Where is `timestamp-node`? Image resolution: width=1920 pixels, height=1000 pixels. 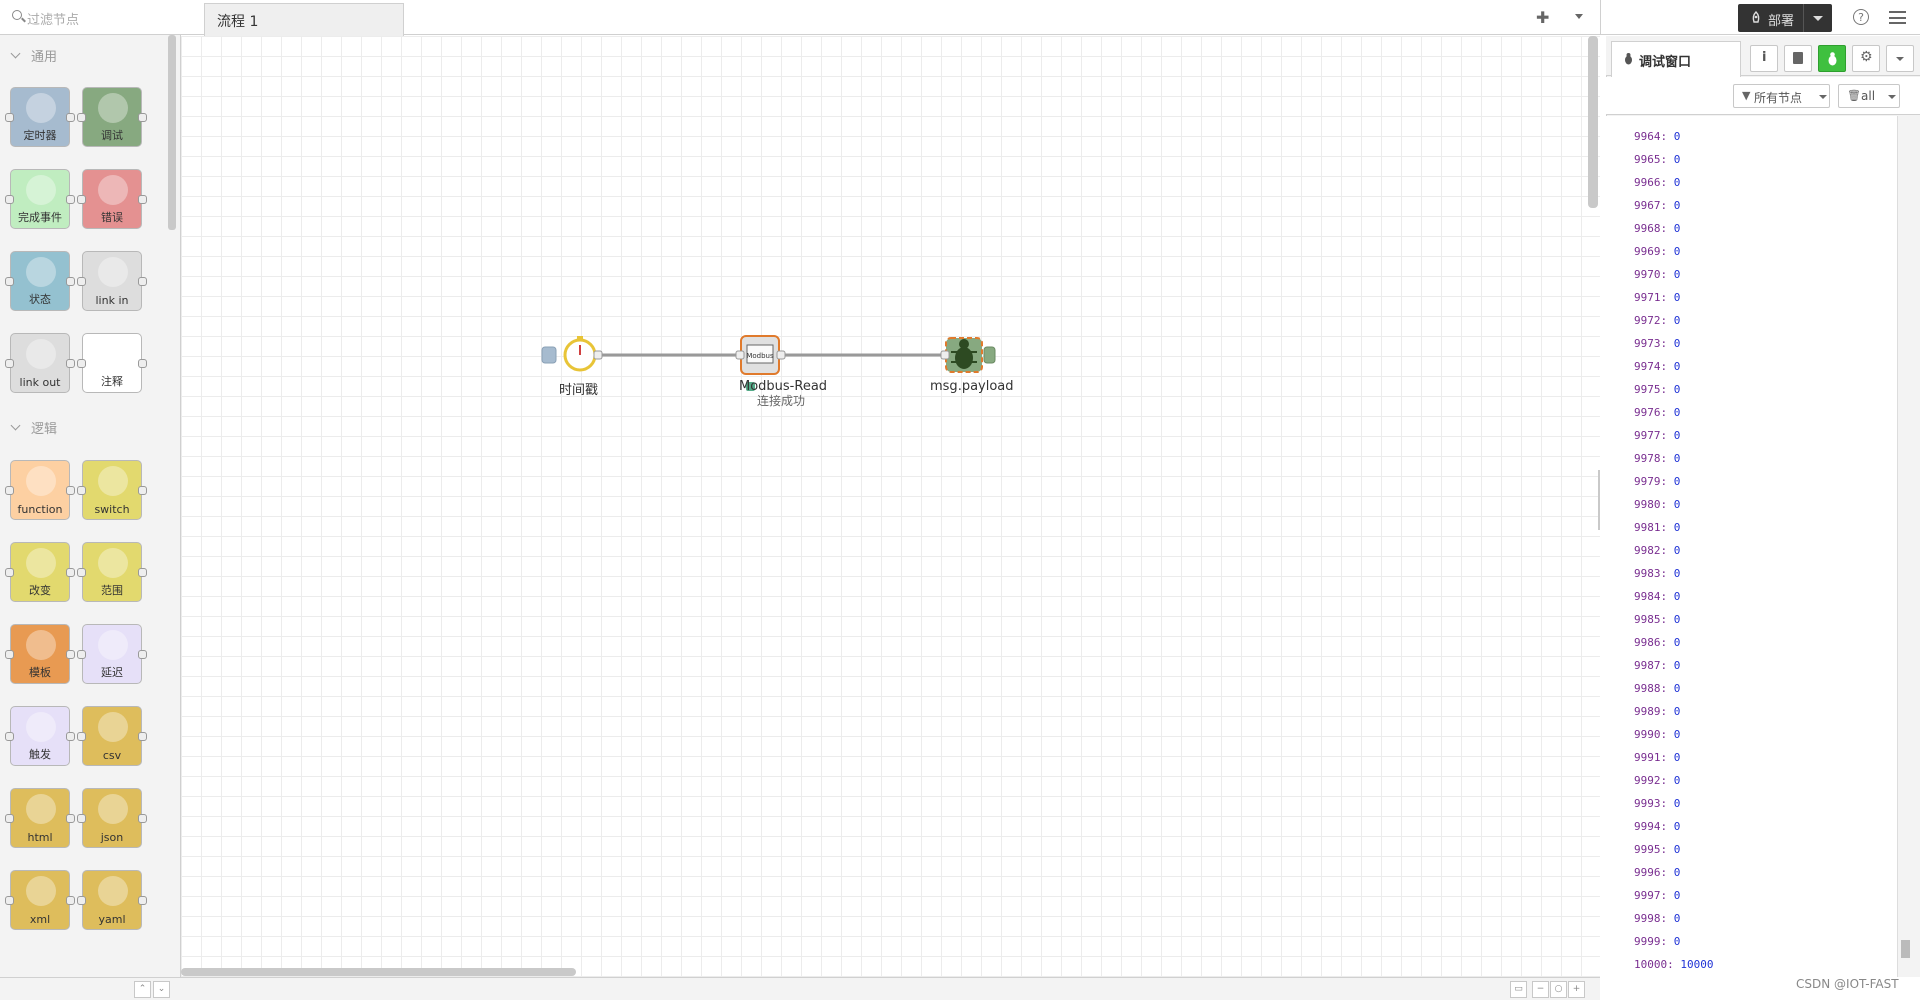 timestamp-node is located at coordinates (572, 354).